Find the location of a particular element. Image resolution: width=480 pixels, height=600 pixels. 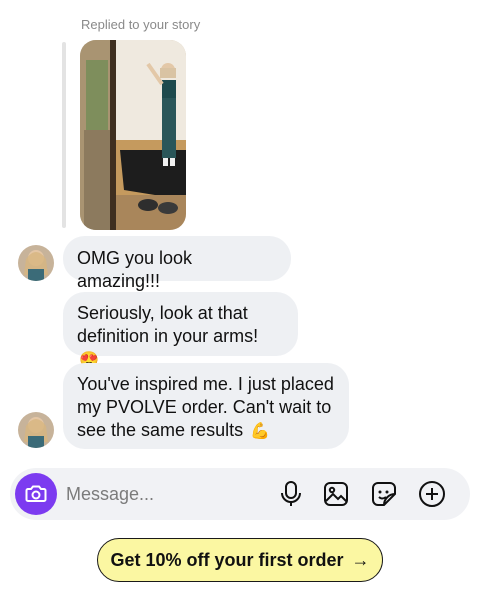

arrow-right-icon: → is located at coordinates (360, 559).